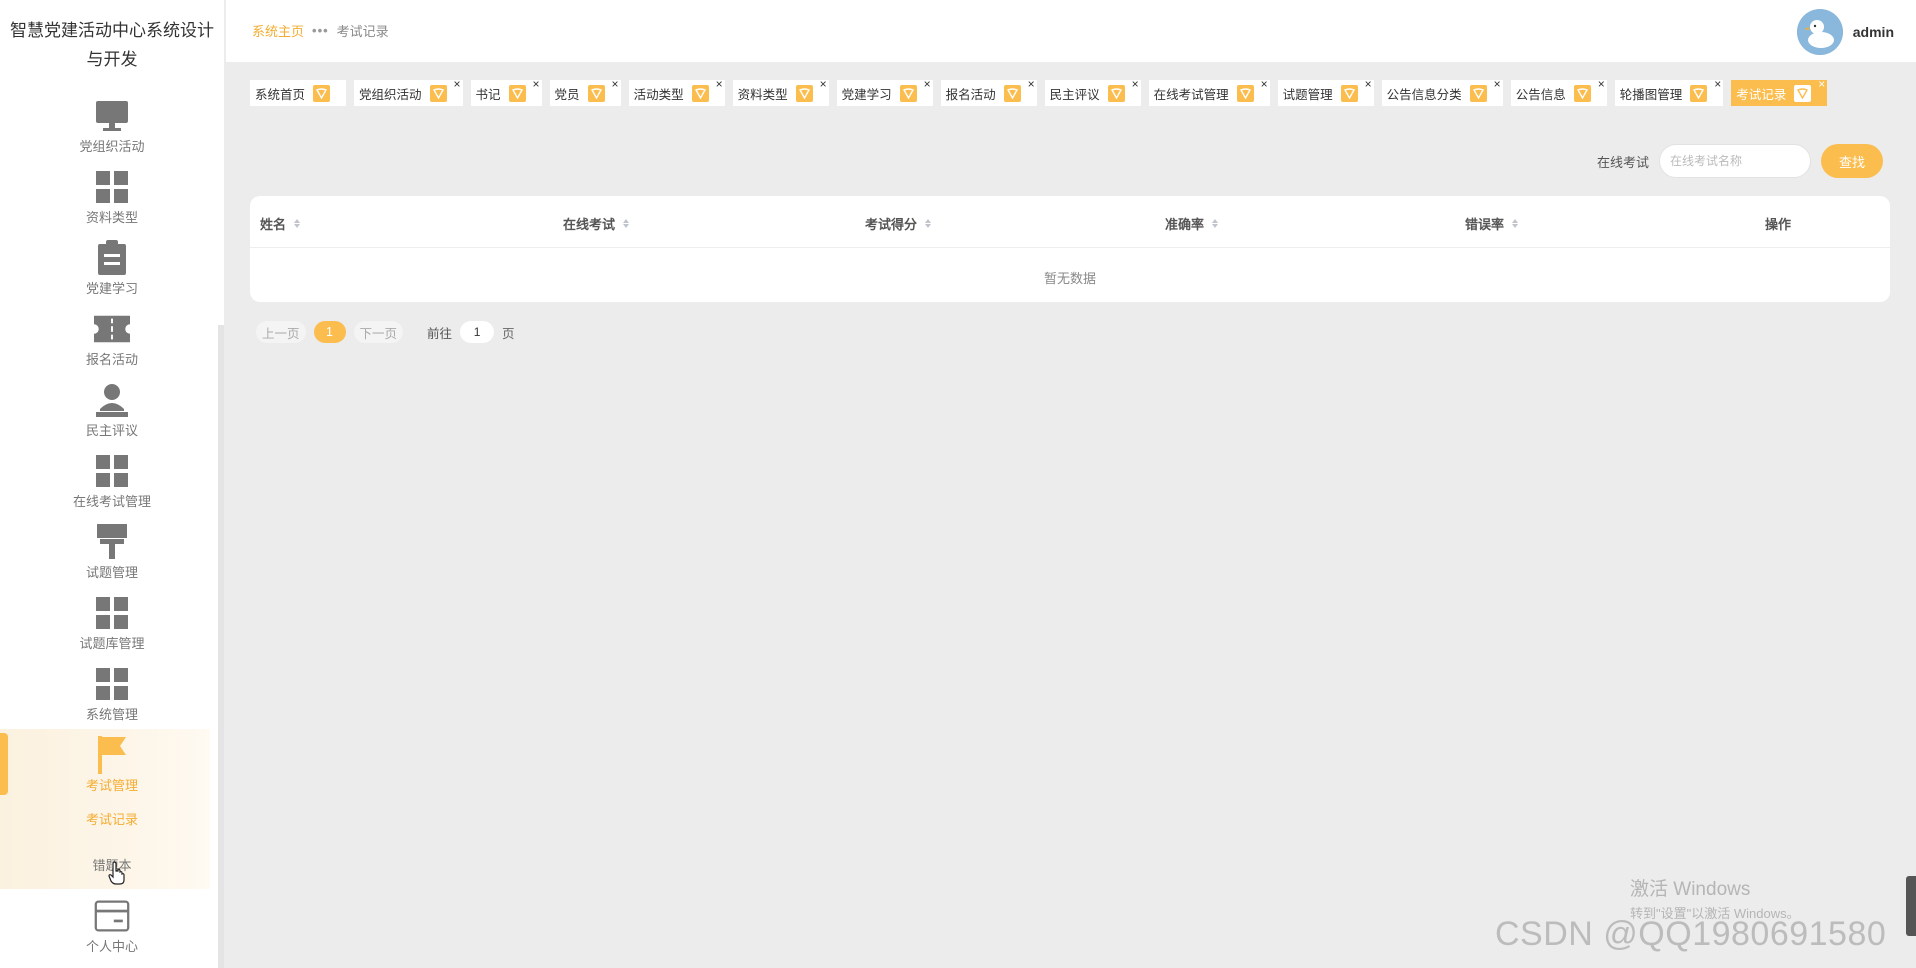  I want to click on sidebar-item-question-bank-mgmt: 试题库管理, so click(112, 624).